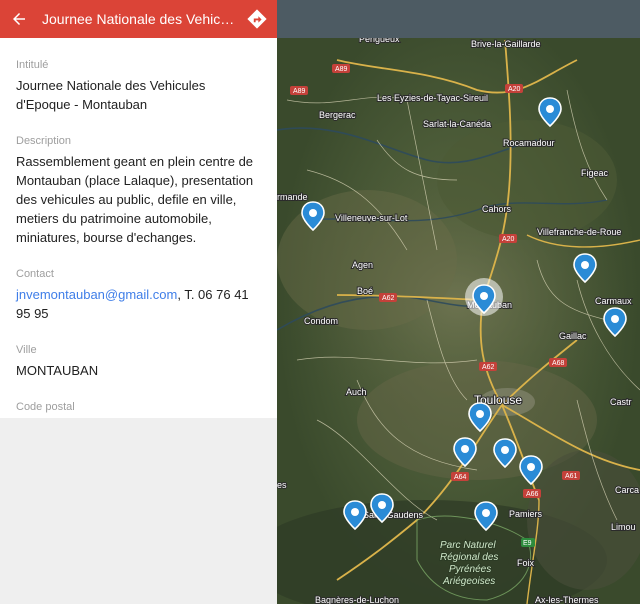  I want to click on place-condom: Condom, so click(321, 321).